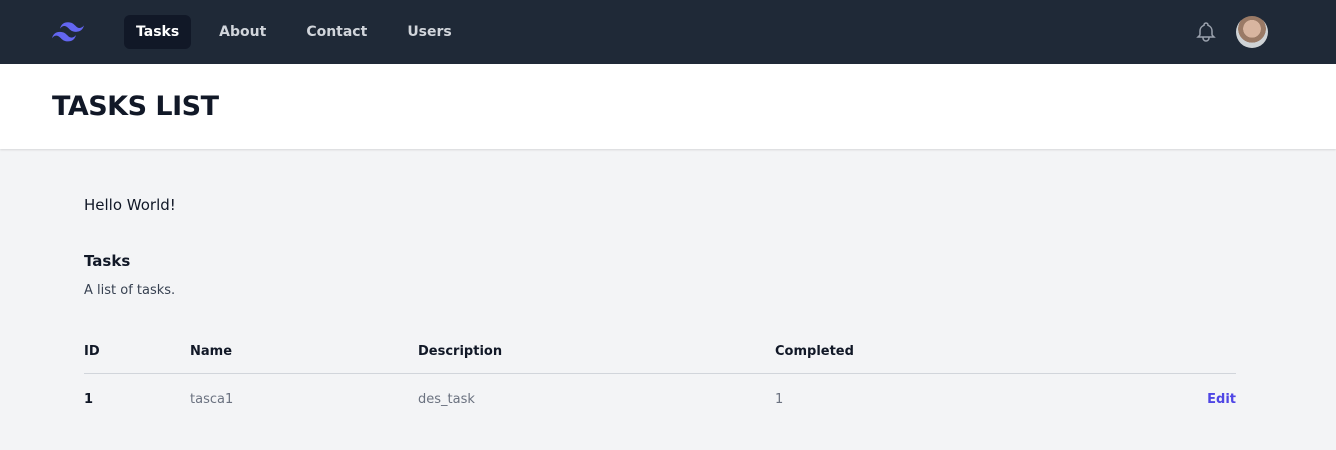 This screenshot has height=450, width=1336. What do you see at coordinates (304, 359) in the screenshot?
I see `col-name: Name` at bounding box center [304, 359].